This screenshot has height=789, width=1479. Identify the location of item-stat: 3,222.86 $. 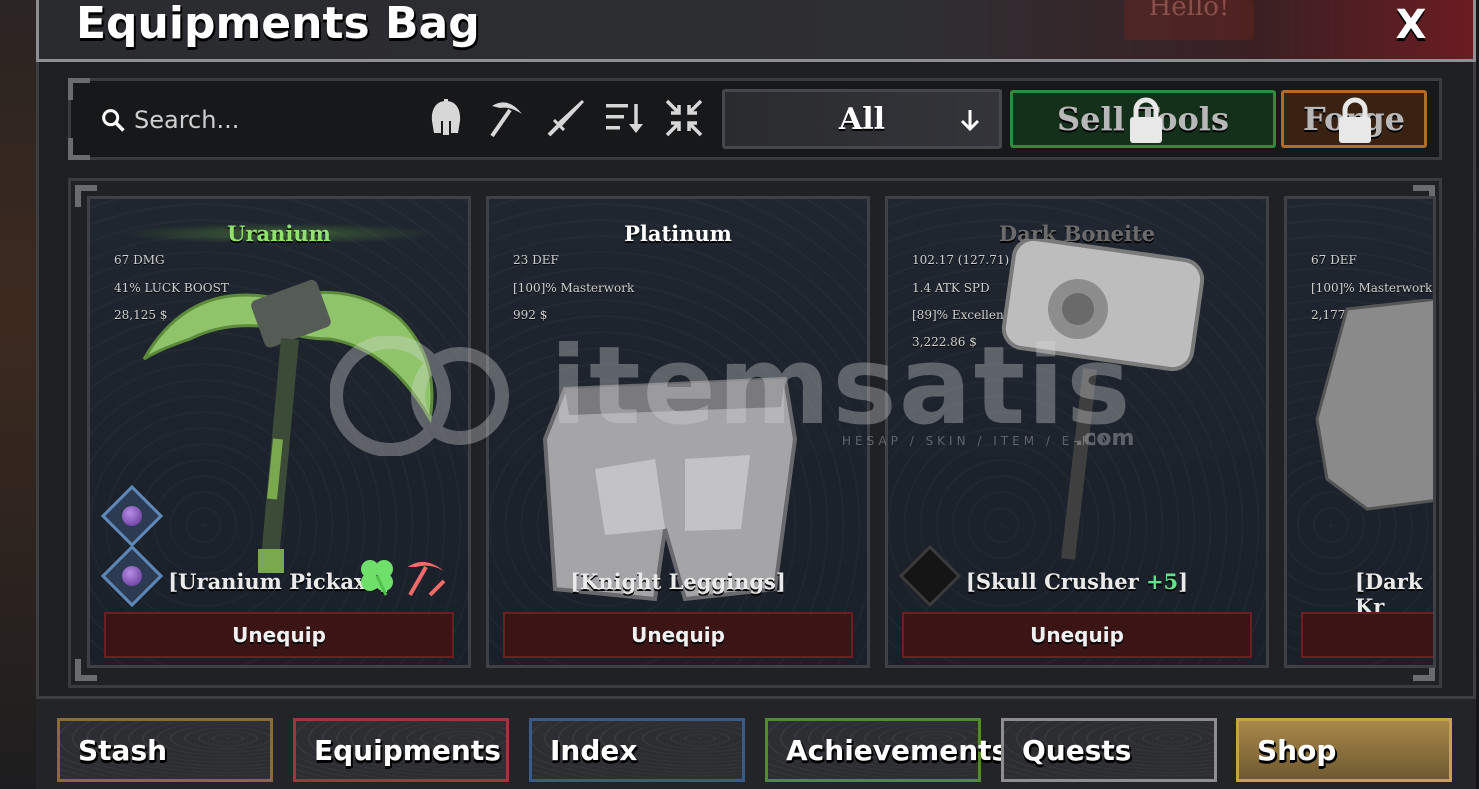
(944, 342).